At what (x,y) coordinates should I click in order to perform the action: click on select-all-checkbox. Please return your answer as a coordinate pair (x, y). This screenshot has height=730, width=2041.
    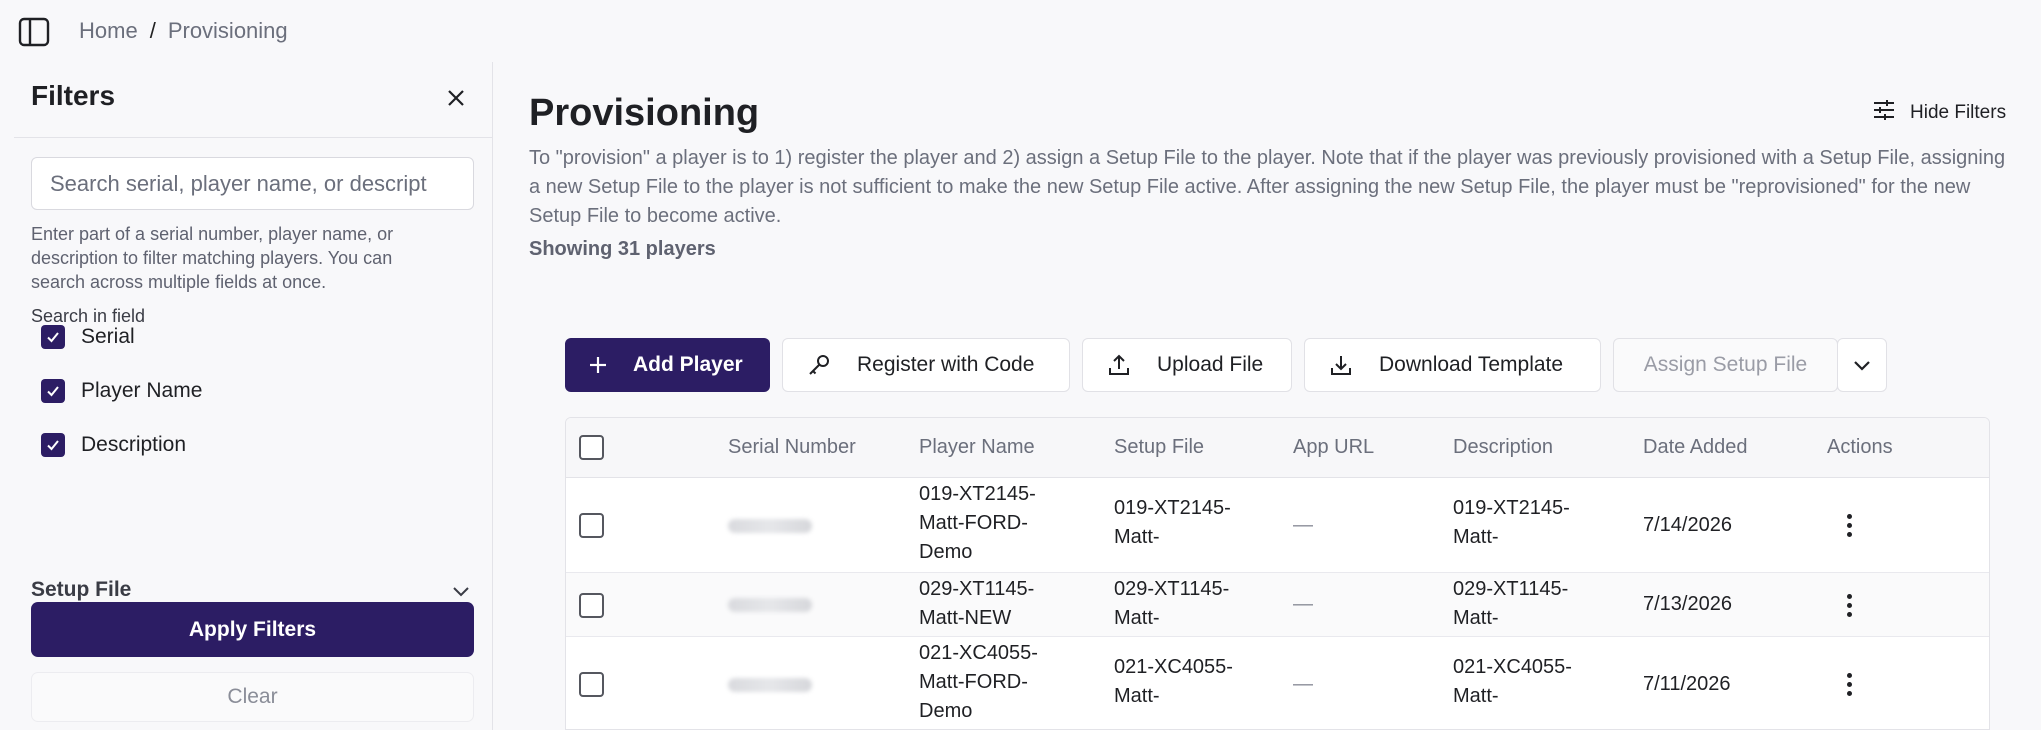
    Looking at the image, I should click on (591, 447).